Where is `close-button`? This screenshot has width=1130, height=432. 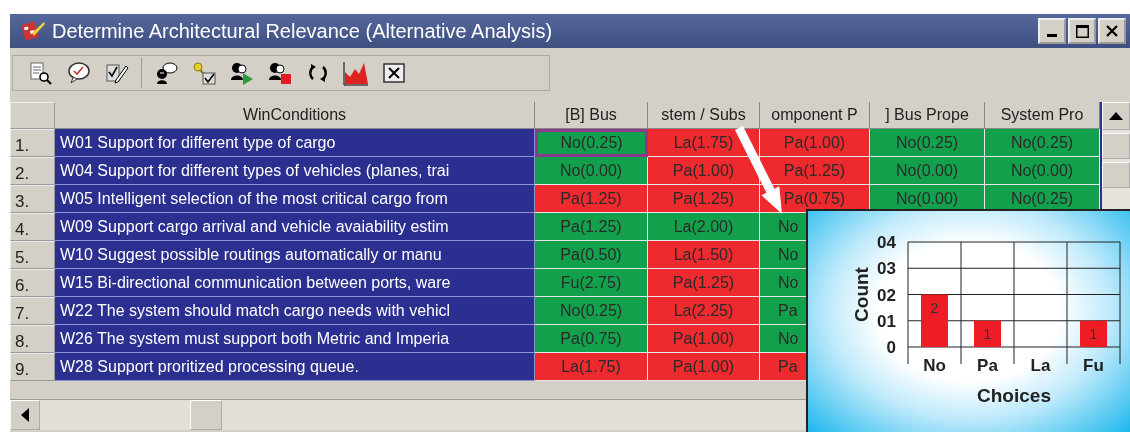 close-button is located at coordinates (1112, 31).